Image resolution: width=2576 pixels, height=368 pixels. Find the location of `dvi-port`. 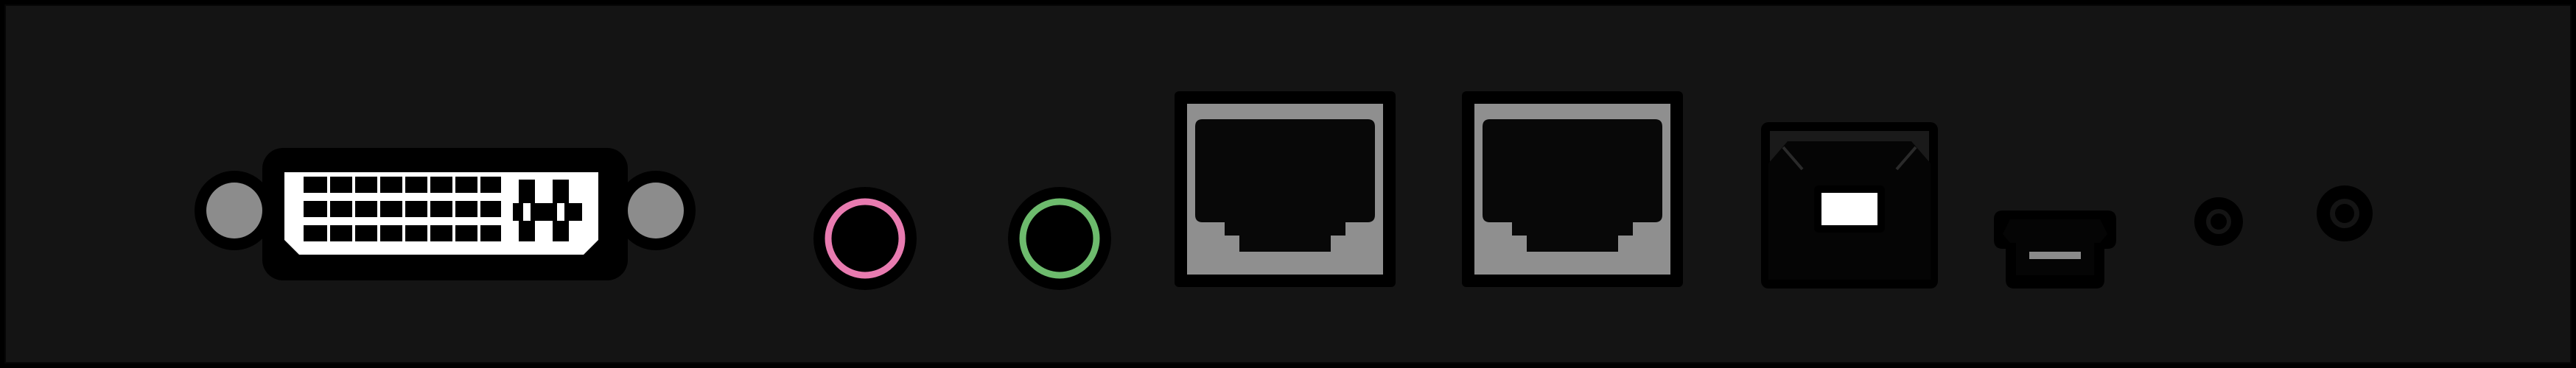

dvi-port is located at coordinates (445, 214).